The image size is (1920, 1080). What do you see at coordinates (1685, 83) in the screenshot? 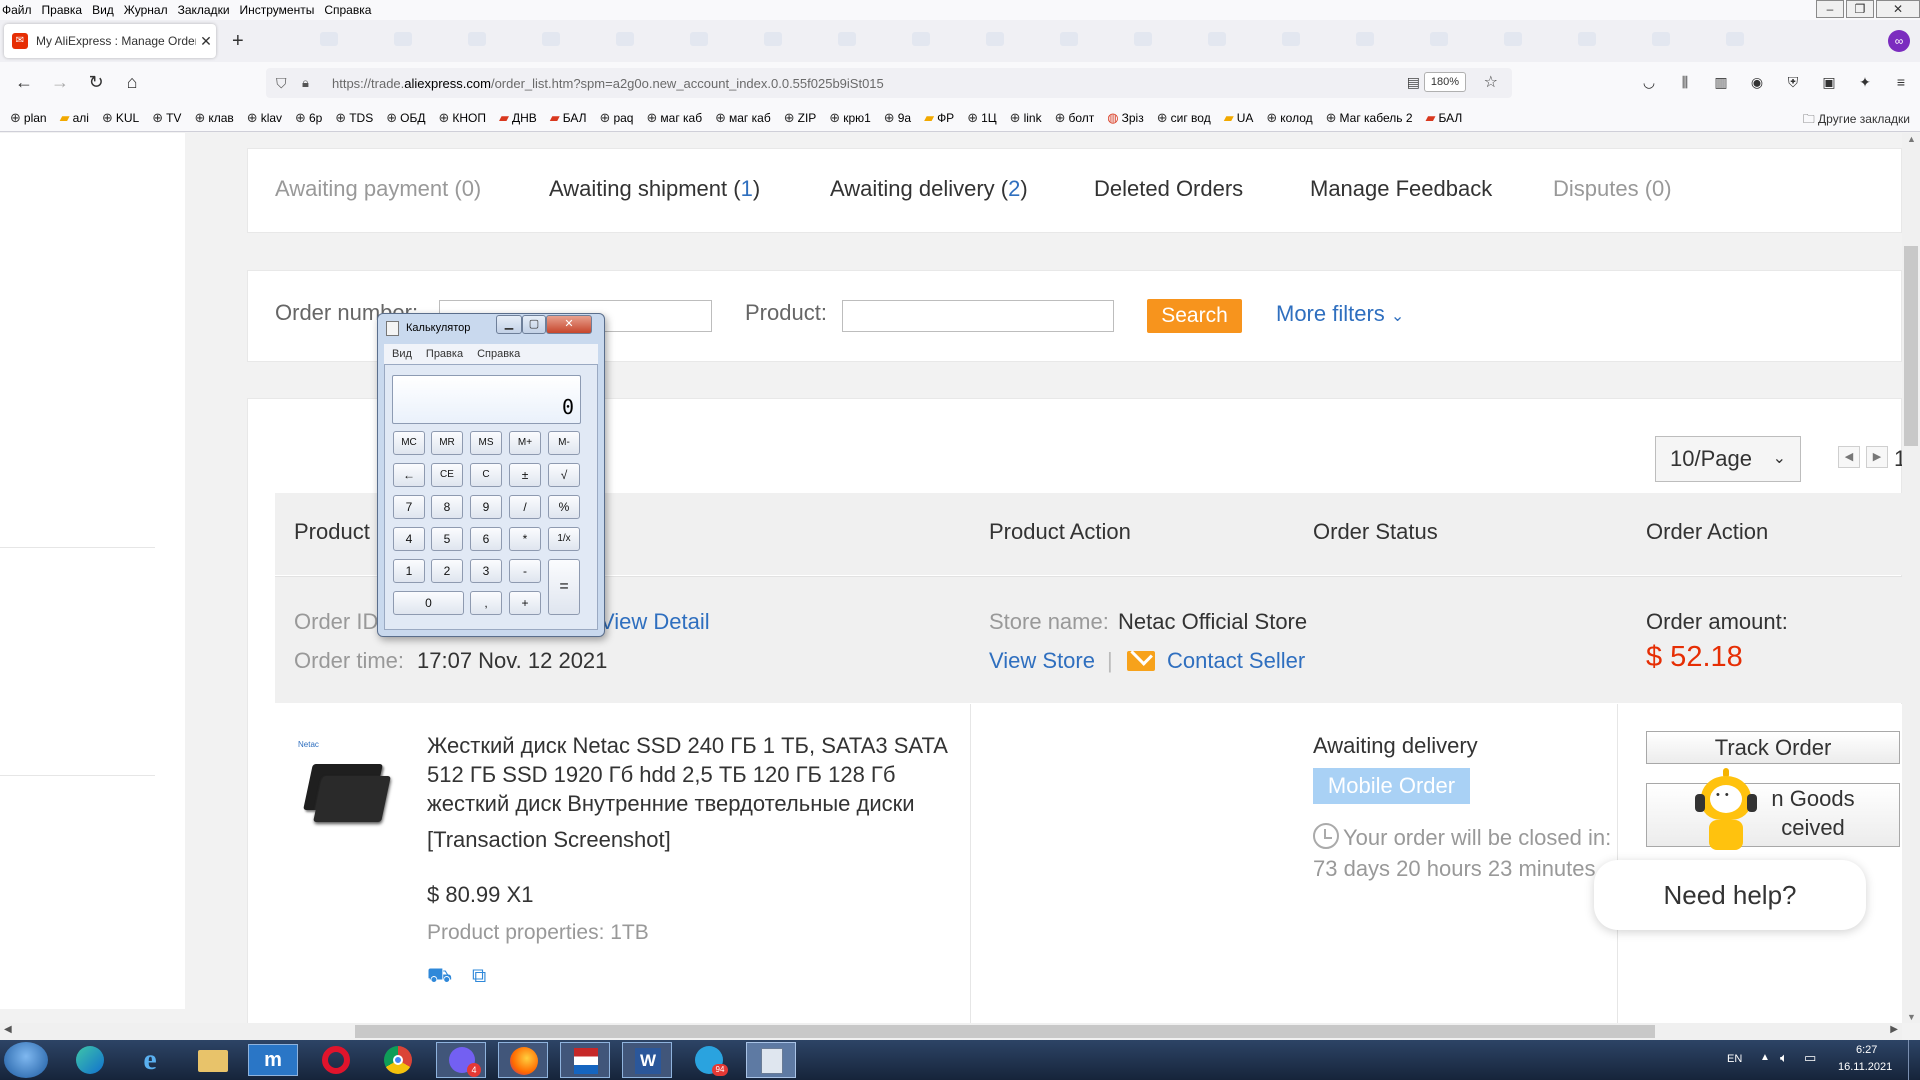
I see `library-icon: ⫼` at bounding box center [1685, 83].